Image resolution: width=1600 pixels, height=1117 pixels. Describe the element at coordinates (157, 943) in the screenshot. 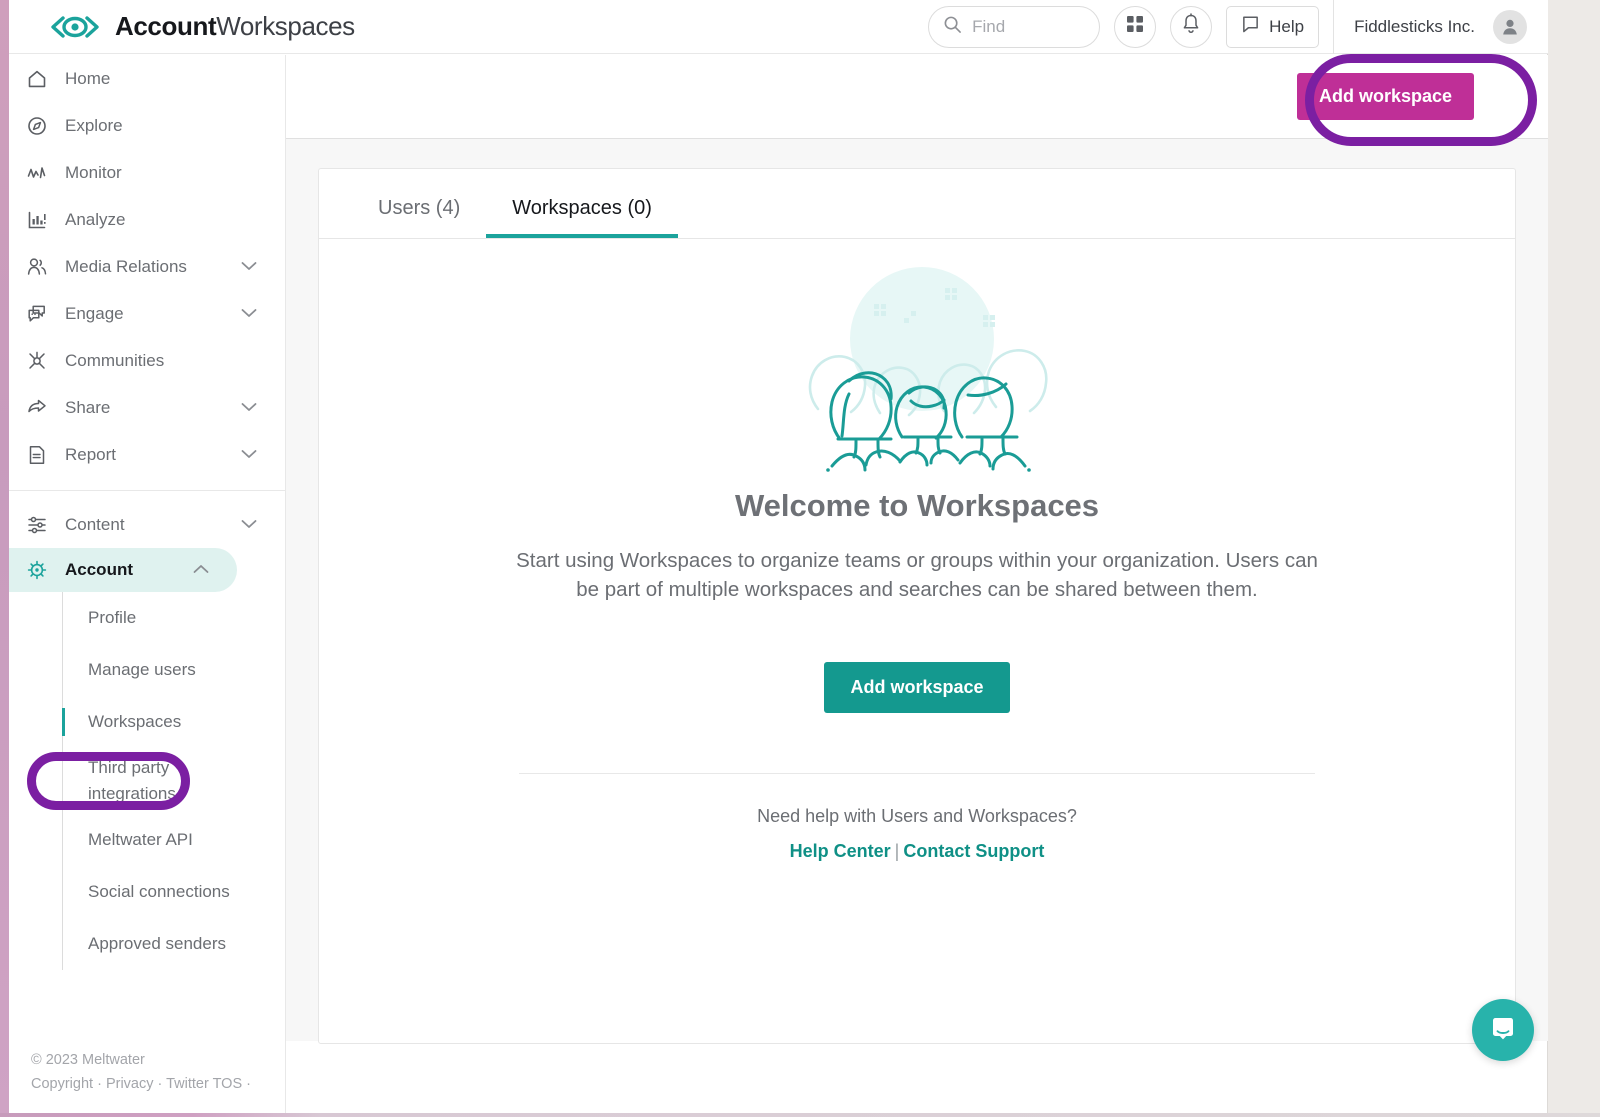

I see `sidebar-subitem-label: Approved senders` at that location.